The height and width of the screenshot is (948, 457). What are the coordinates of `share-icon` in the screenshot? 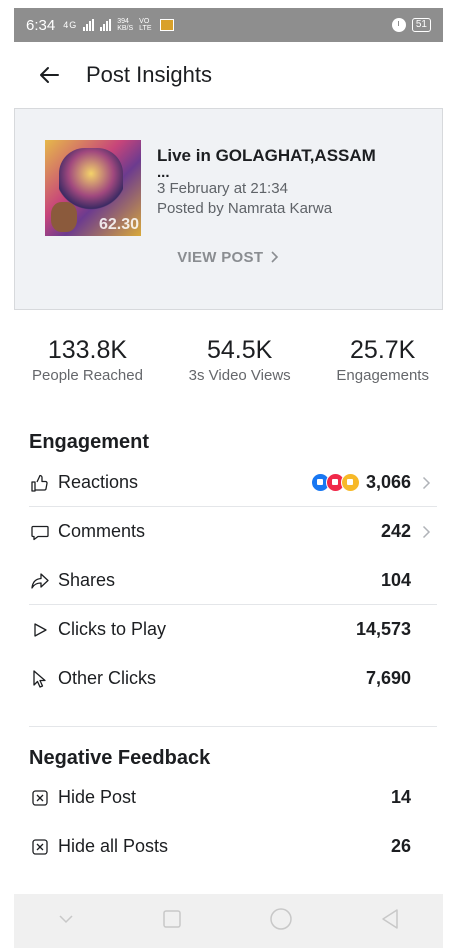 It's located at (40, 581).